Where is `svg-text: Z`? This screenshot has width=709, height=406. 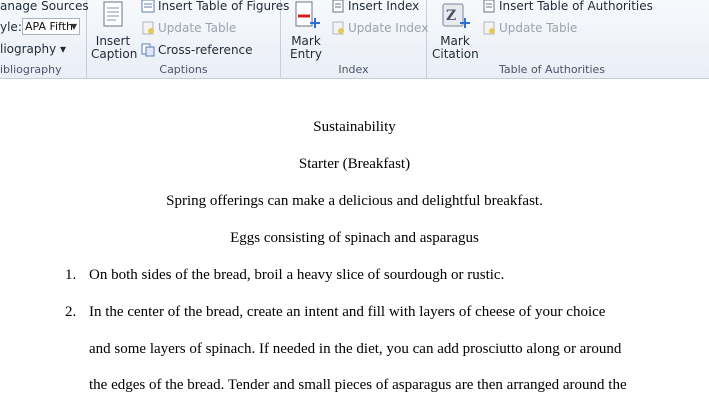
svg-text: Z is located at coordinates (451, 16).